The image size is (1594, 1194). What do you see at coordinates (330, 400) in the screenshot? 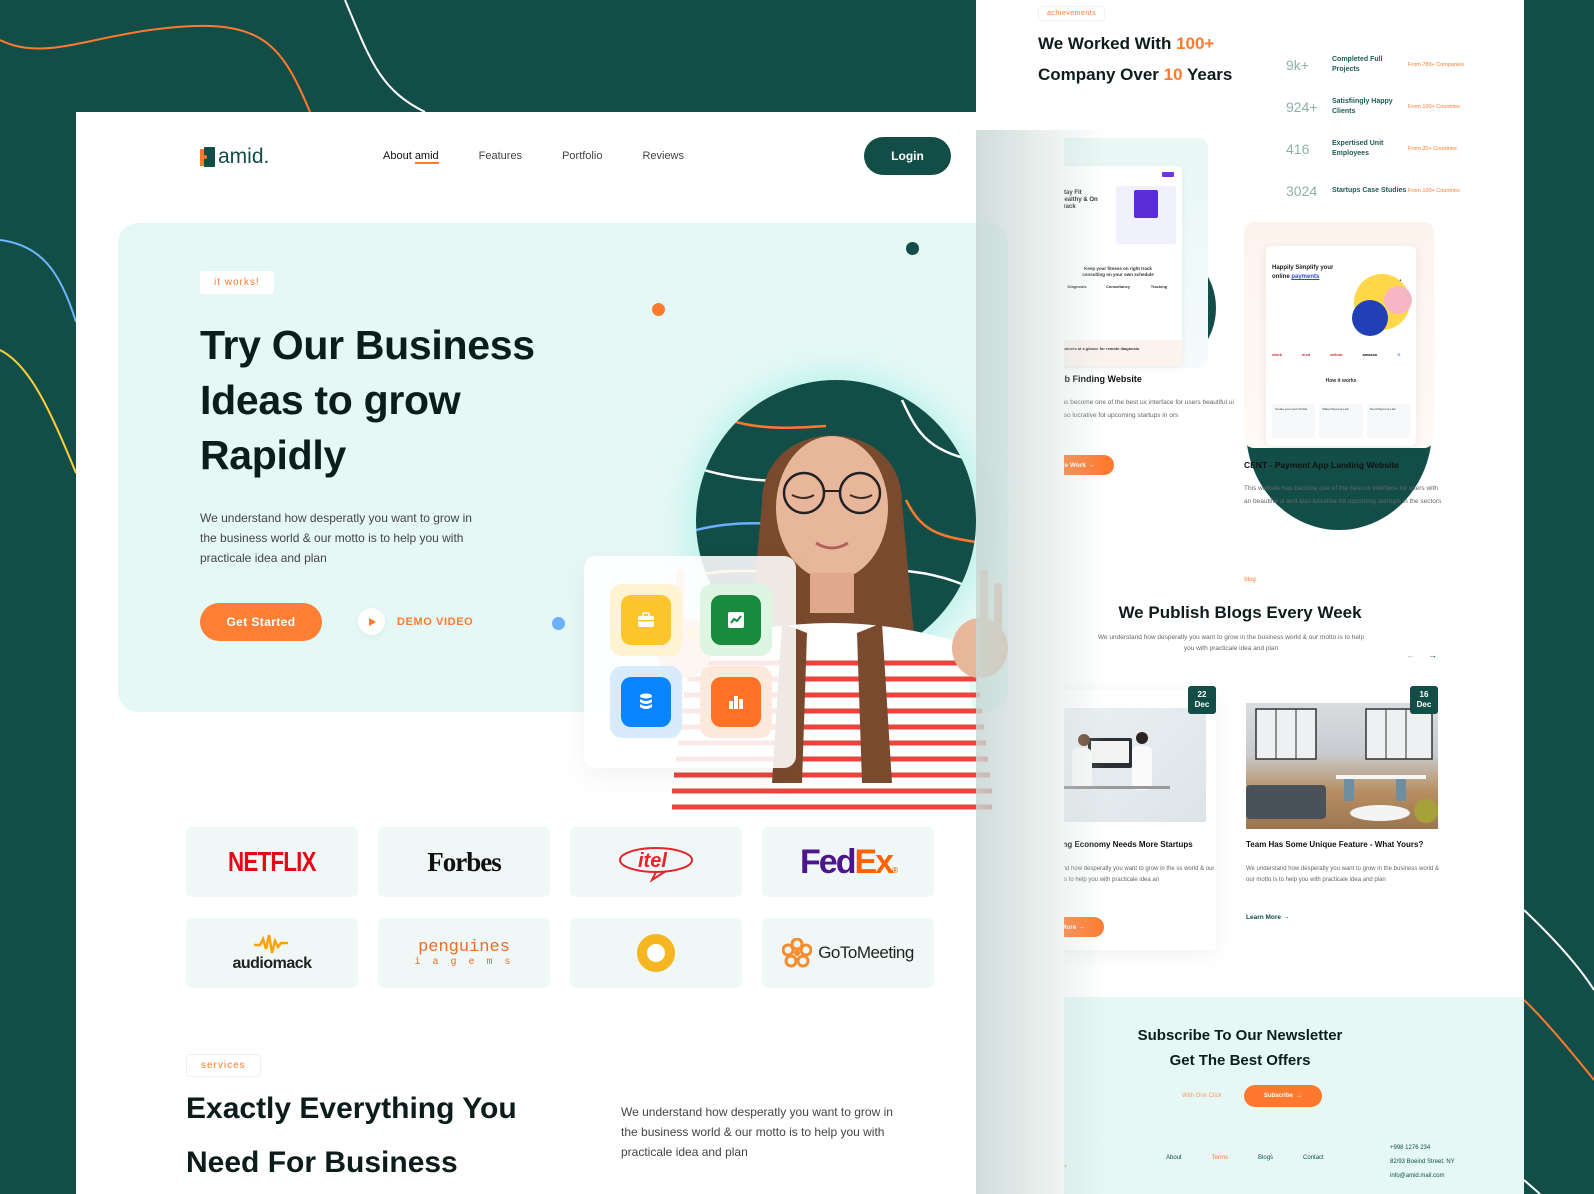
I see `hero-title-line: Ideas to grow` at bounding box center [330, 400].